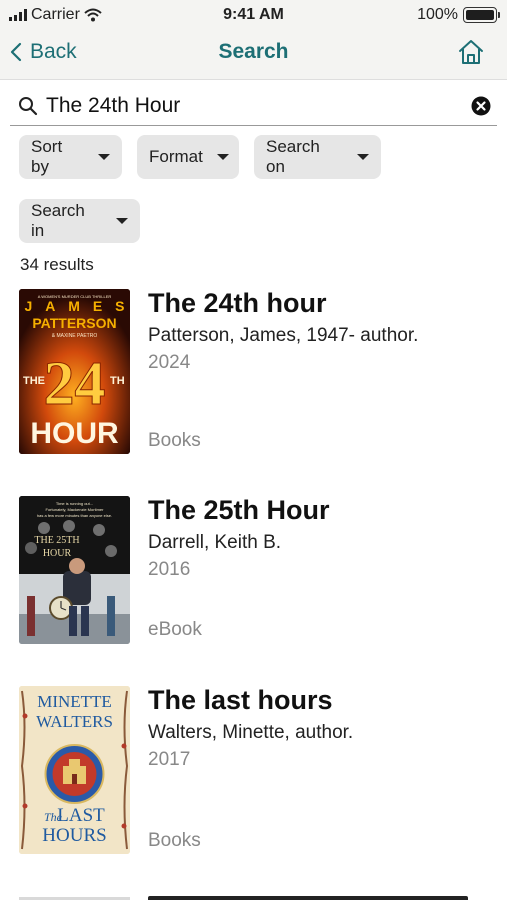 Image resolution: width=507 pixels, height=900 pixels. What do you see at coordinates (293, 156) in the screenshot?
I see `search-on-label: Search on` at bounding box center [293, 156].